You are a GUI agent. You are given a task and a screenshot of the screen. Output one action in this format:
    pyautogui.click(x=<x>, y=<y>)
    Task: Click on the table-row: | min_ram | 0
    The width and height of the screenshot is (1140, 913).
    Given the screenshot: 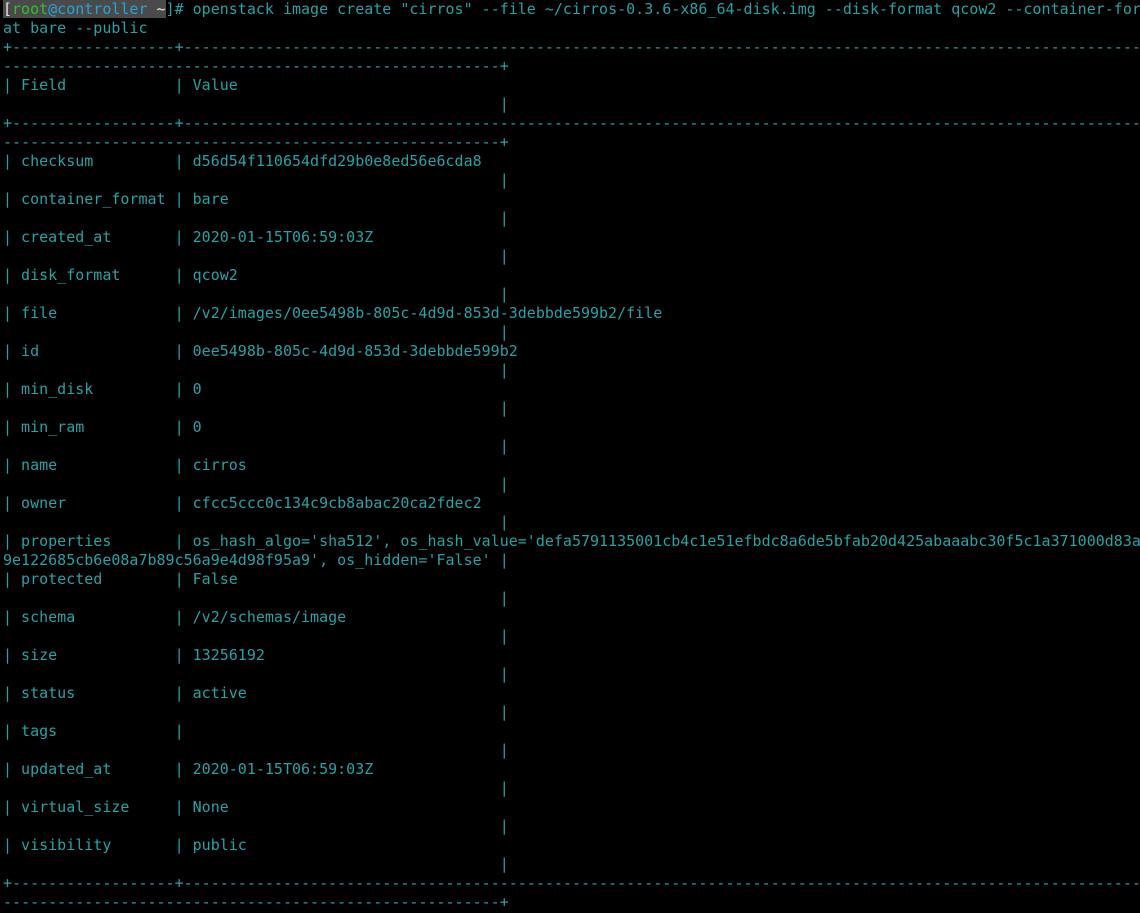 What is the action you would take?
    pyautogui.click(x=102, y=427)
    